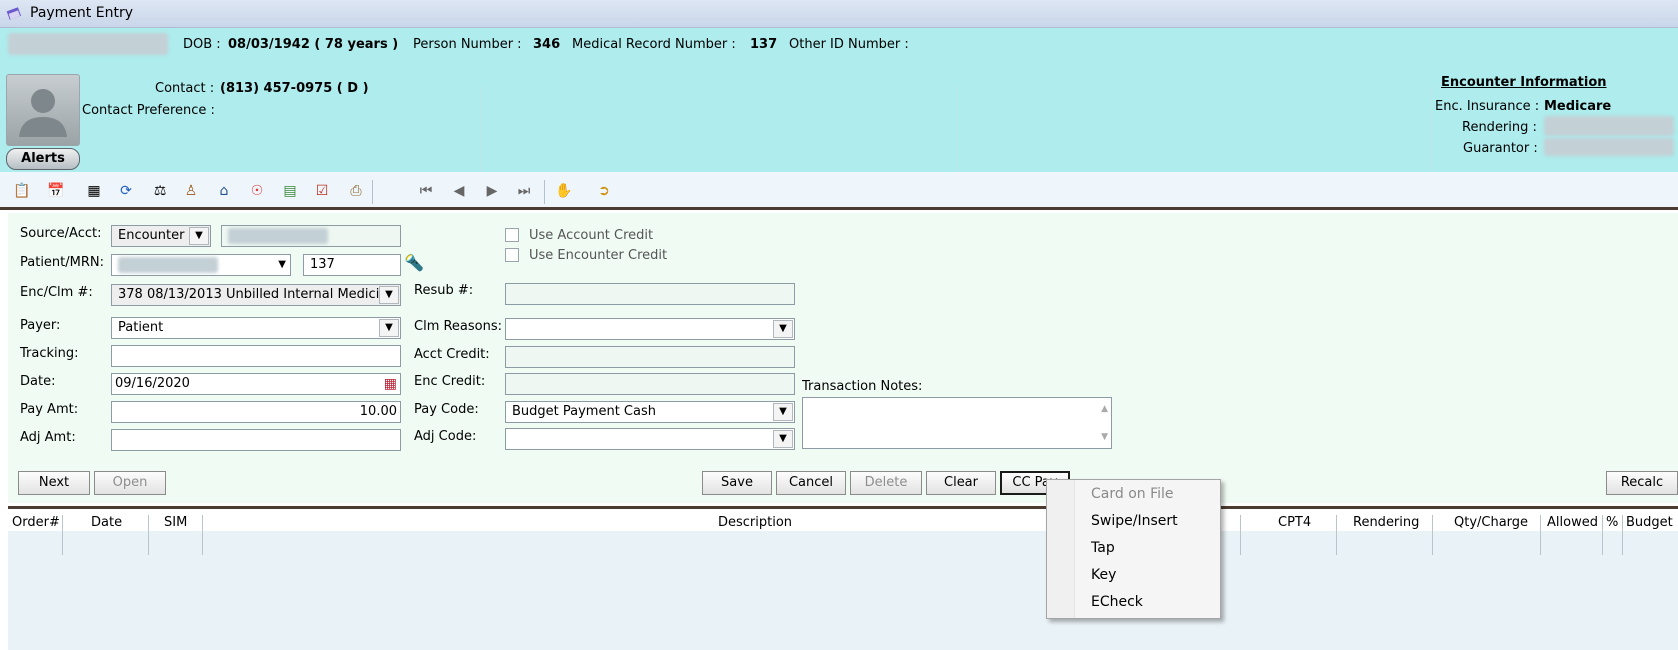  Describe the element at coordinates (1572, 522) in the screenshot. I see `column-header: Allowed` at that location.